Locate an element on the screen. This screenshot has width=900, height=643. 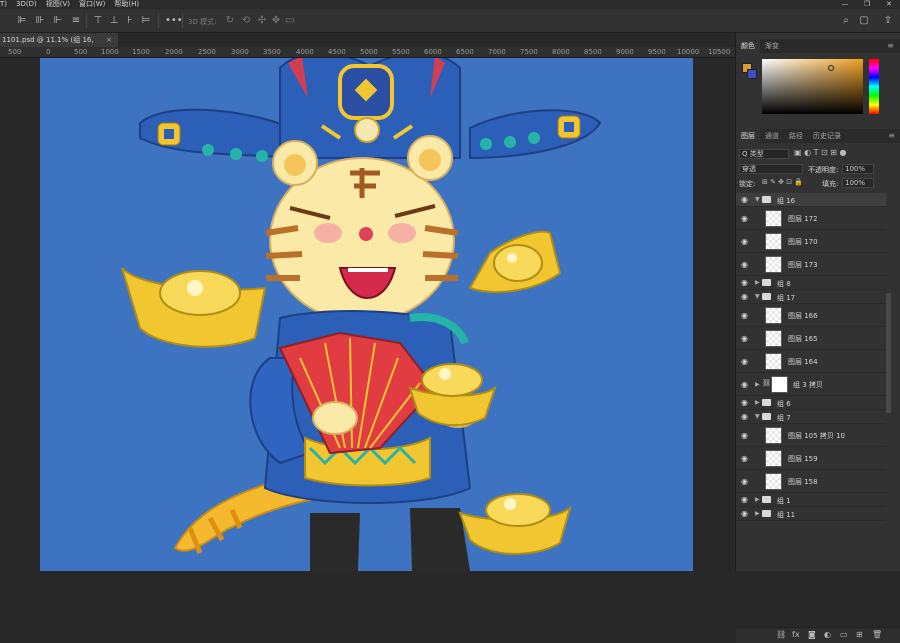
lock-icons: ⊞ ✎ ✥ ⊡ 🔒 is located at coordinates (782, 182).